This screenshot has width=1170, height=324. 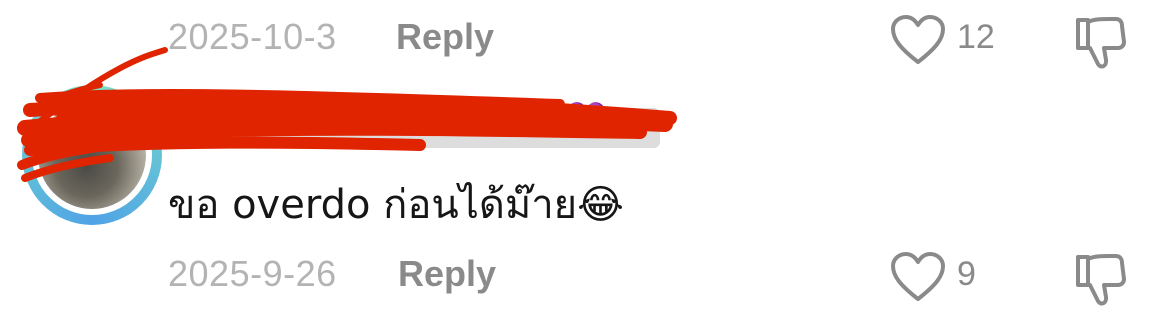 What do you see at coordinates (252, 273) in the screenshot?
I see `comment-date: 2025-9-26` at bounding box center [252, 273].